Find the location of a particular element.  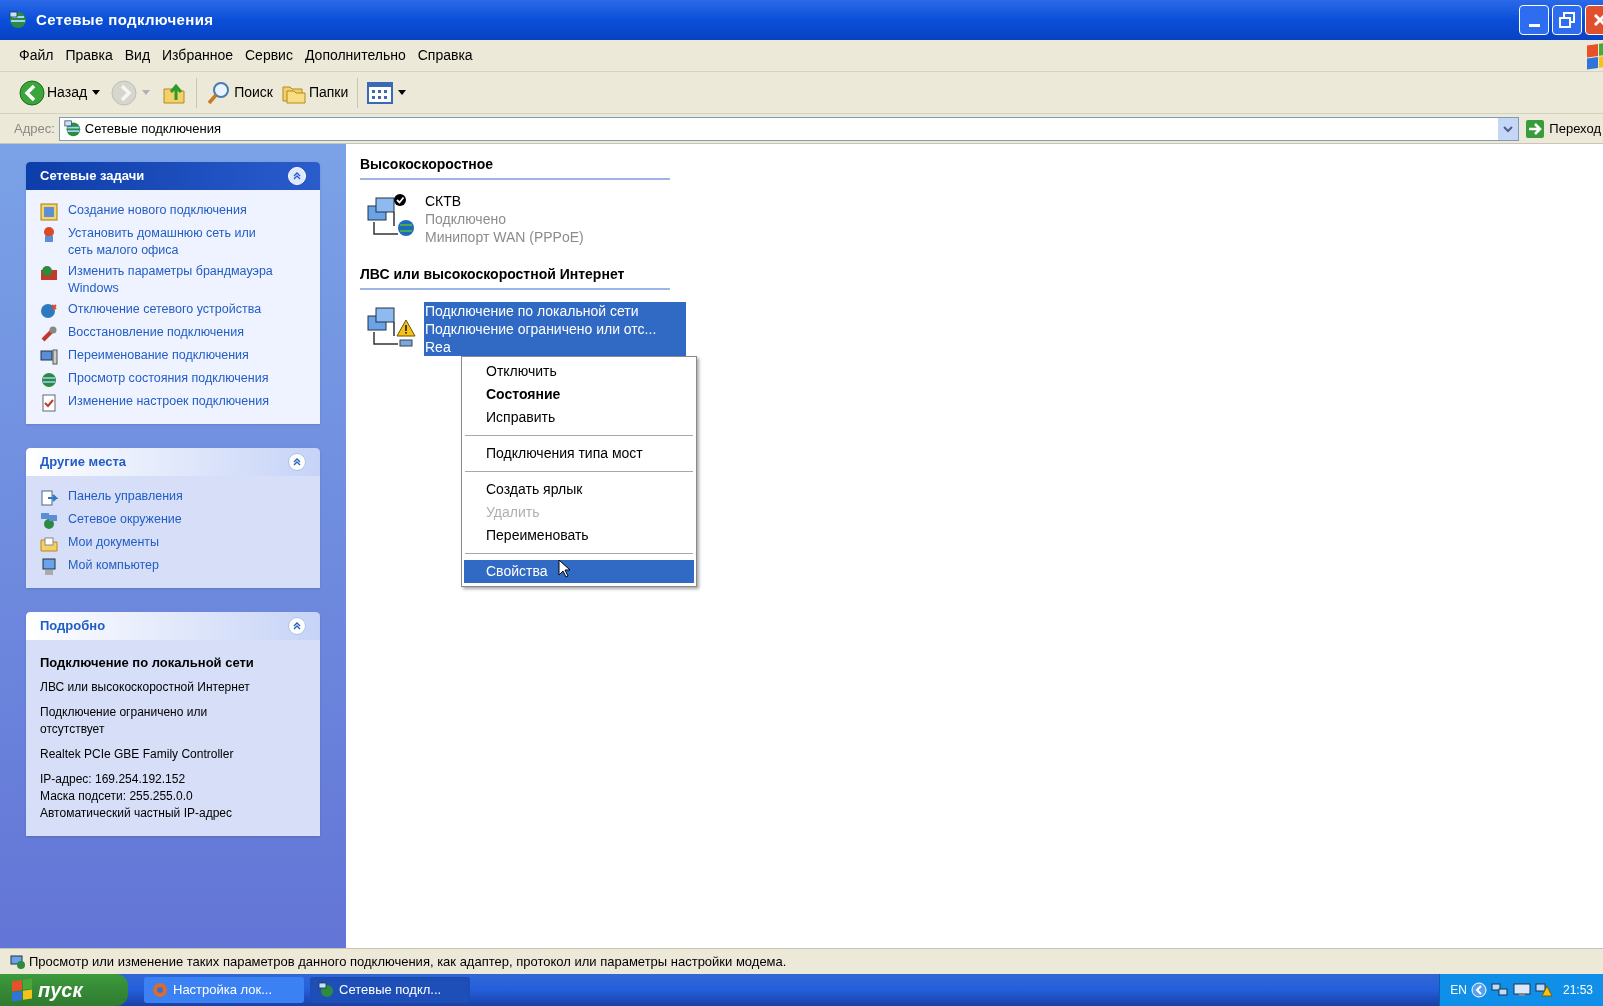

chevron-down-icon is located at coordinates (1508, 128).